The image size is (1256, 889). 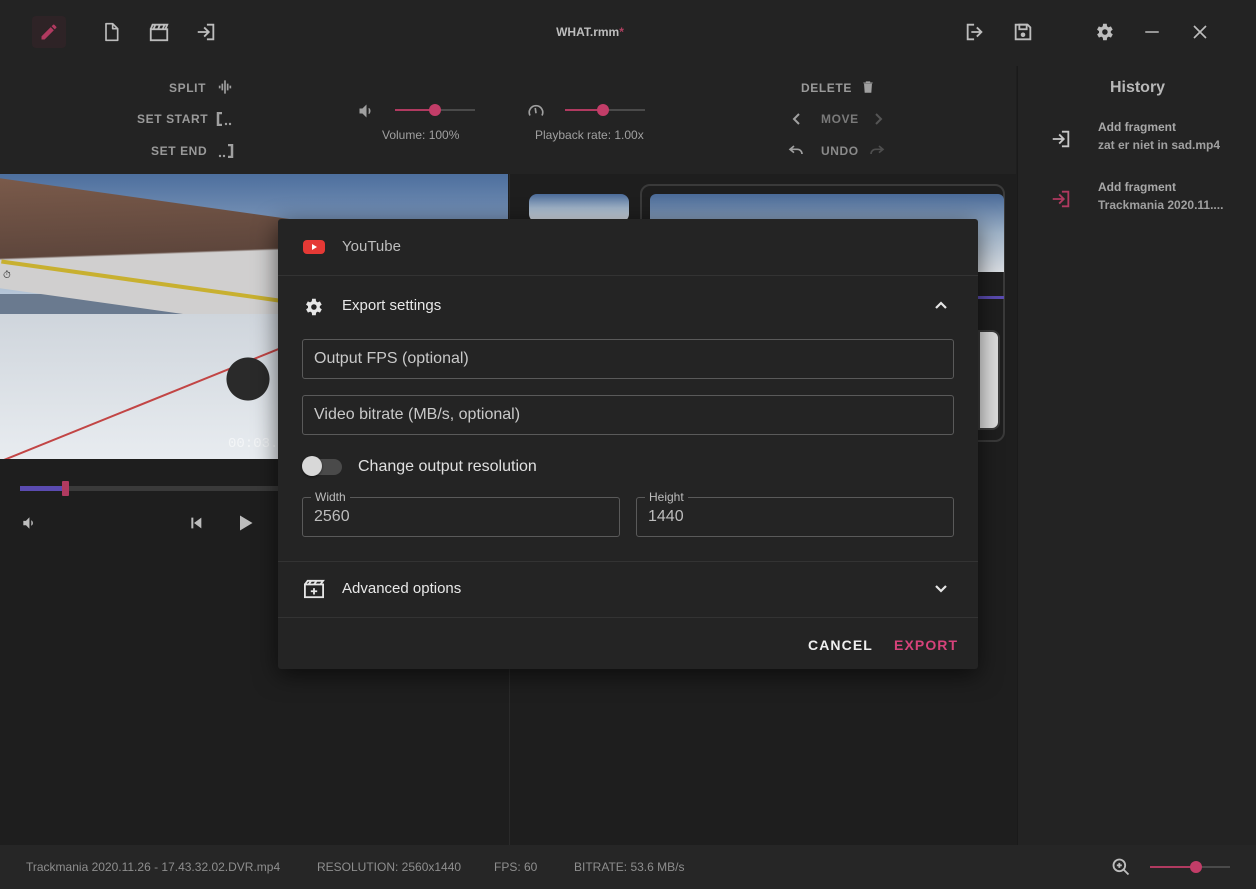 I want to click on export-icon, so click(x=974, y=32).